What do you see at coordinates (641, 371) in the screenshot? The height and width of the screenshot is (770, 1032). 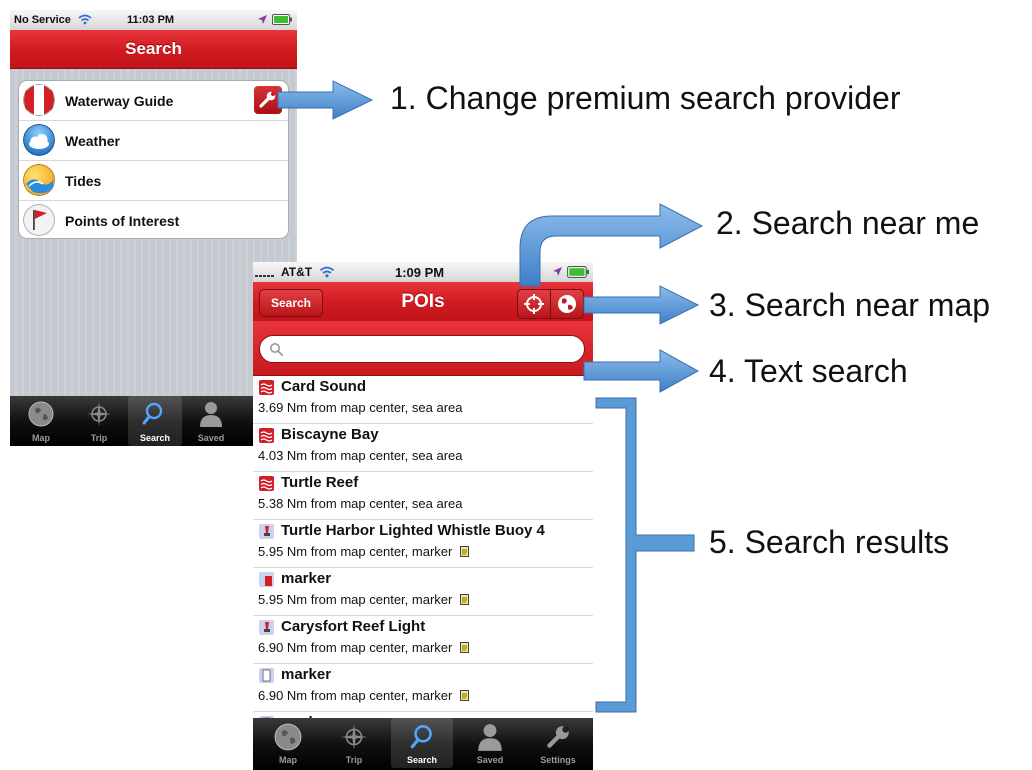 I see `arrow-text-search` at bounding box center [641, 371].